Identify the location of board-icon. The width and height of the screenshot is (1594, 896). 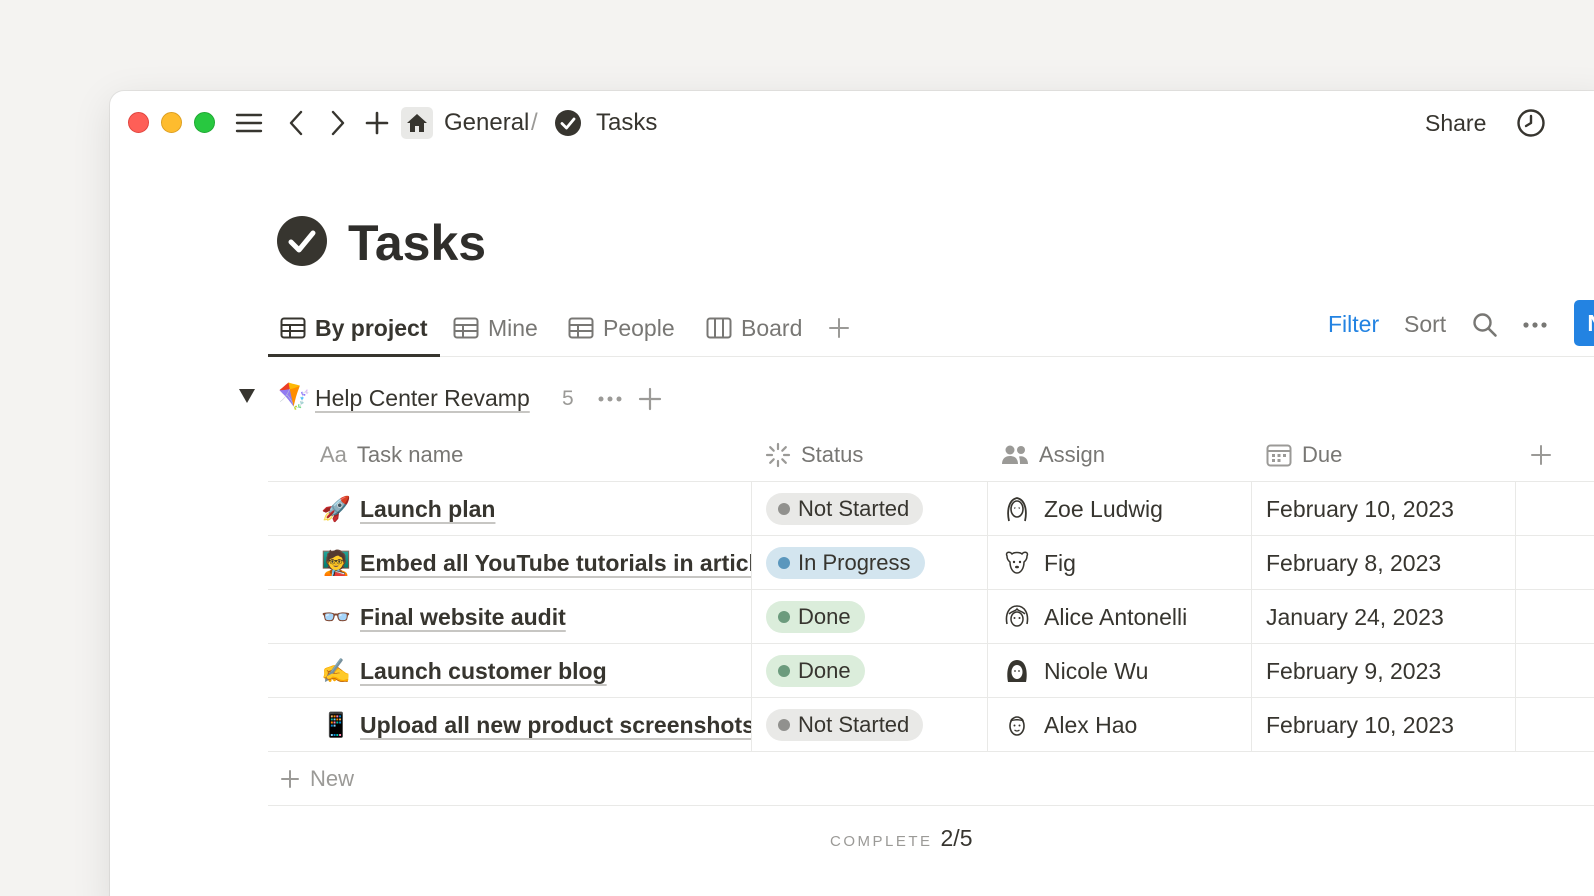
(719, 328).